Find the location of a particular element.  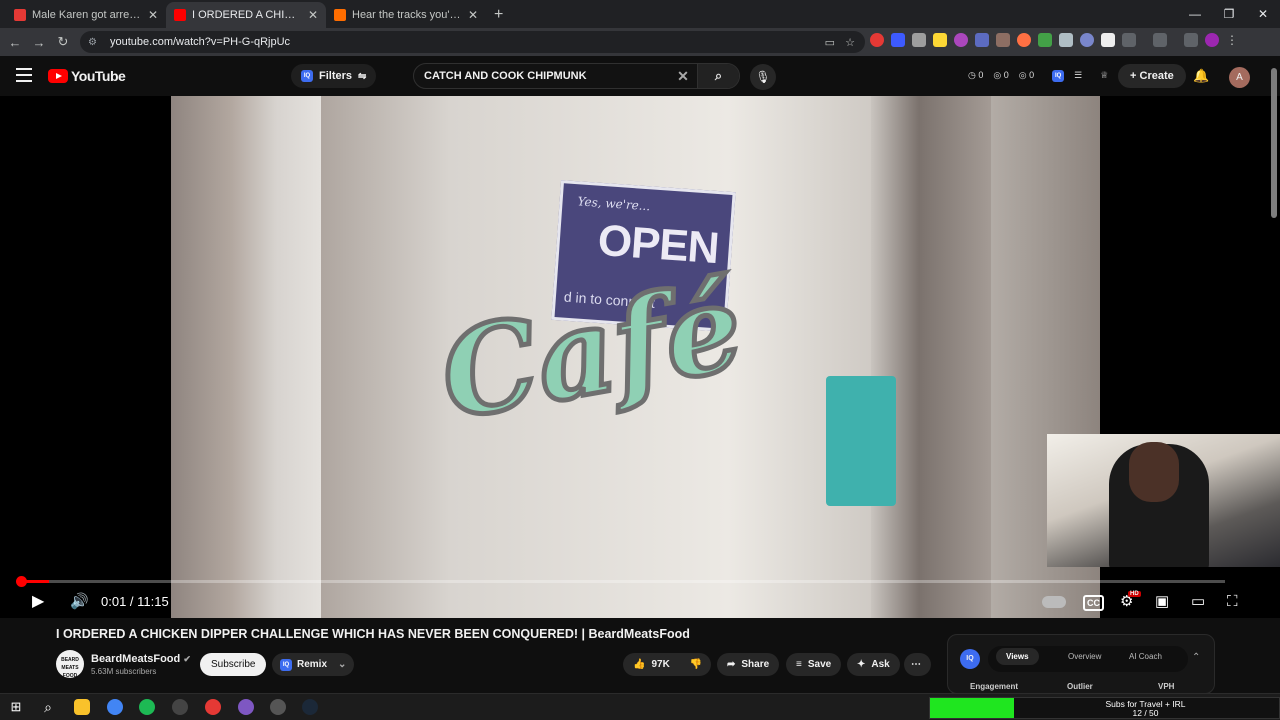

search-button: ⌕ is located at coordinates (718, 76).